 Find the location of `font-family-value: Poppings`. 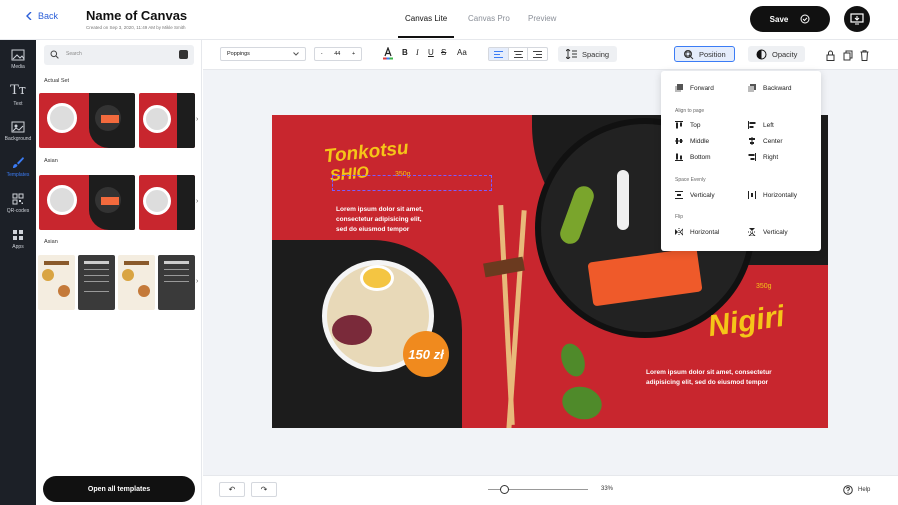

font-family-value: Poppings is located at coordinates (238, 54).